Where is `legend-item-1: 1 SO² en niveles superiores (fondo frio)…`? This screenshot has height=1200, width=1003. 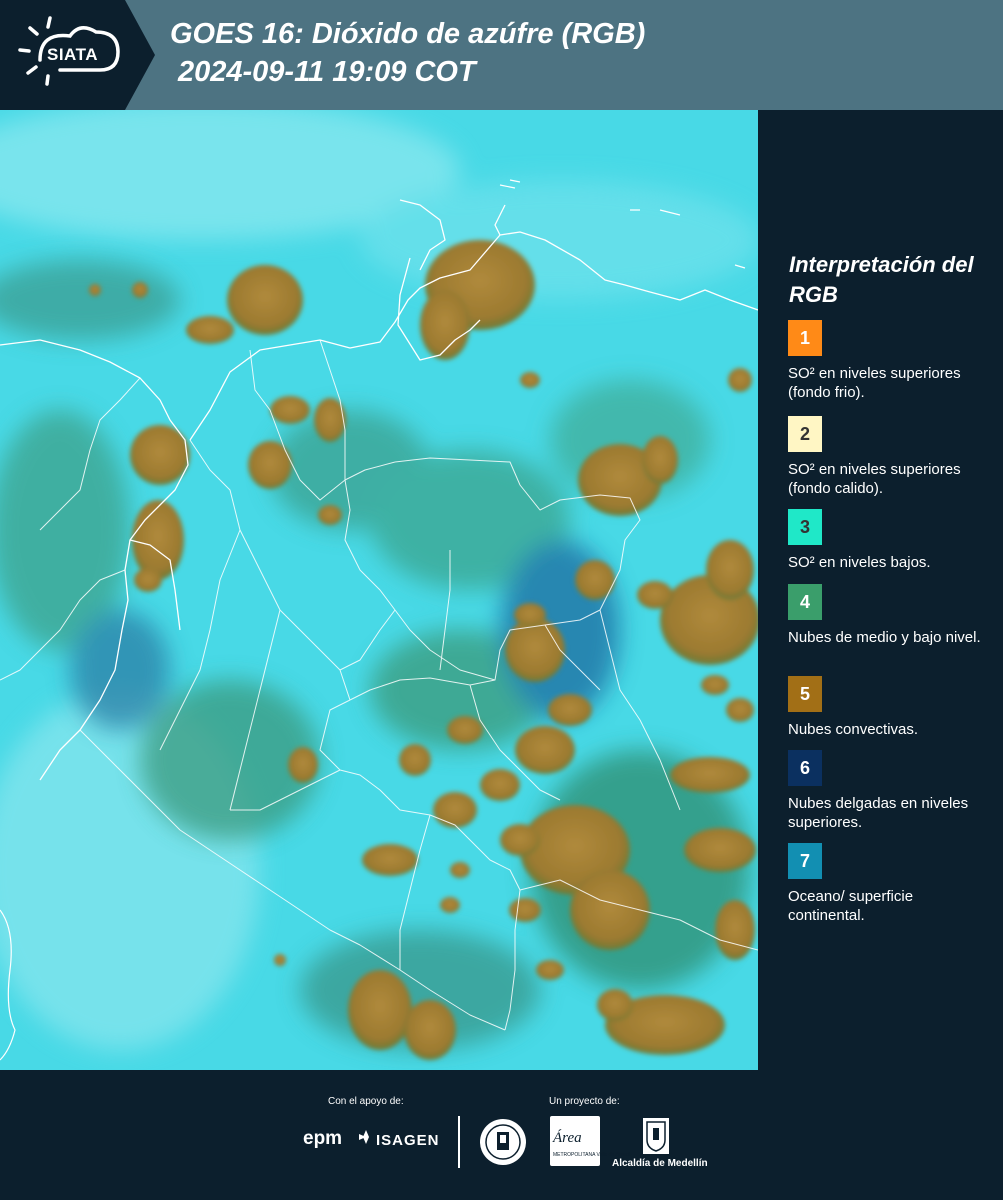
legend-item-1: 1 SO² en niveles superiores (fondo frio)… is located at coordinates (890, 361).